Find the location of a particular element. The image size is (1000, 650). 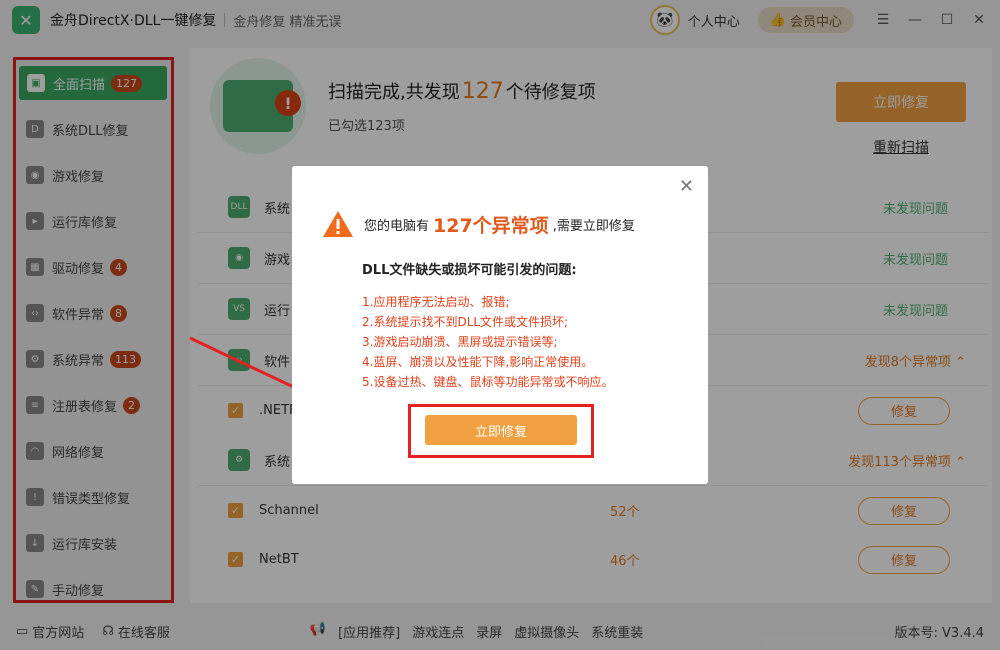

issue-item: 3.游戏启动崩溃、黑屏或提示错误等; is located at coordinates (460, 342).